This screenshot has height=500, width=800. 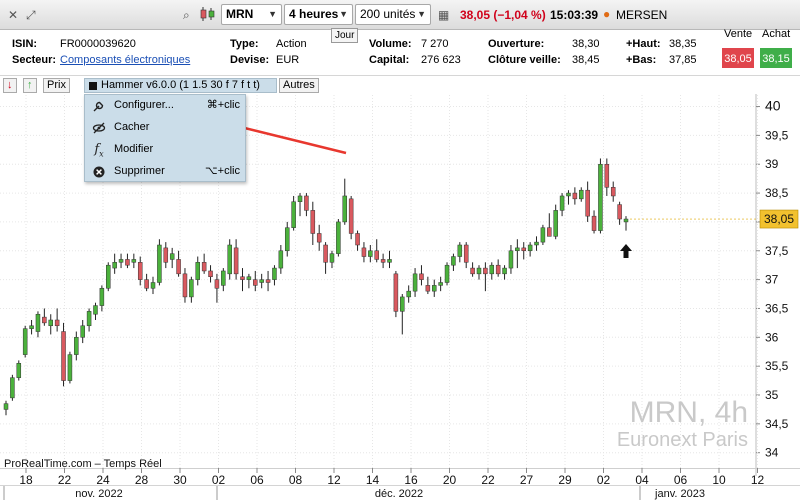 I want to click on indicator-tab: Hammer v6.0.0 (1 1.5 30 f 7 f t t), so click(x=180, y=85).